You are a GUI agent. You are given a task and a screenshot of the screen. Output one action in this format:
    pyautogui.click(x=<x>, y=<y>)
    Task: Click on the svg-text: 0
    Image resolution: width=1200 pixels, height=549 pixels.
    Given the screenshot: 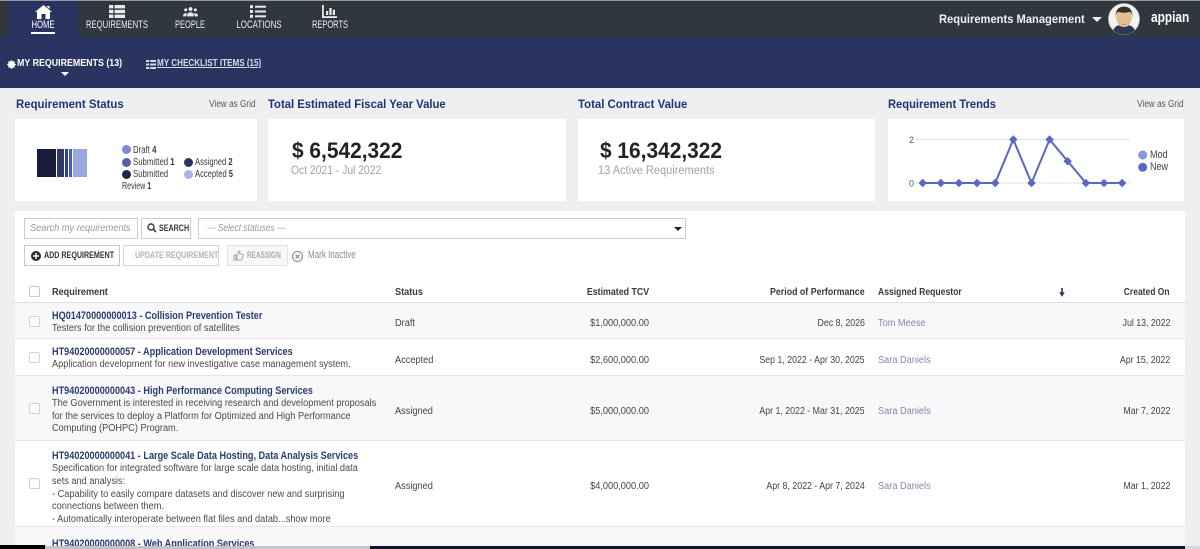 What is the action you would take?
    pyautogui.click(x=911, y=184)
    